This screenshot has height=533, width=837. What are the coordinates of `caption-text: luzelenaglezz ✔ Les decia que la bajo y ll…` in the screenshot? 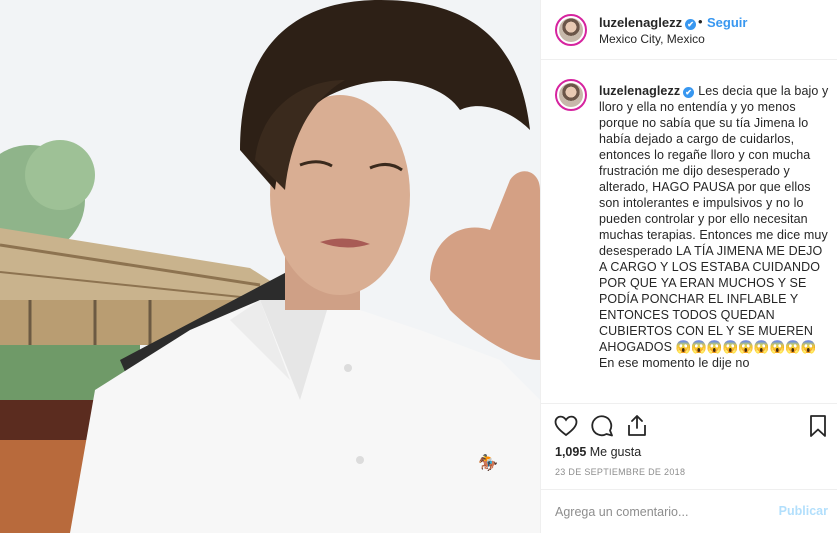 It's located at (714, 227).